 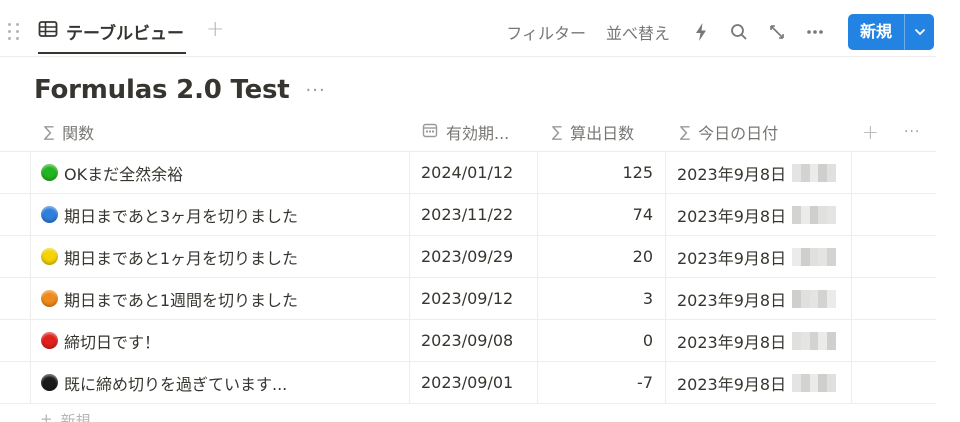 What do you see at coordinates (638, 32) in the screenshot?
I see `sort-button: 並べ替え` at bounding box center [638, 32].